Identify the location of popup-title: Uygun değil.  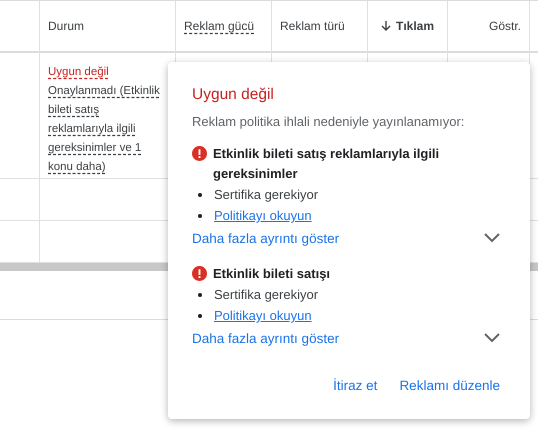
(233, 95).